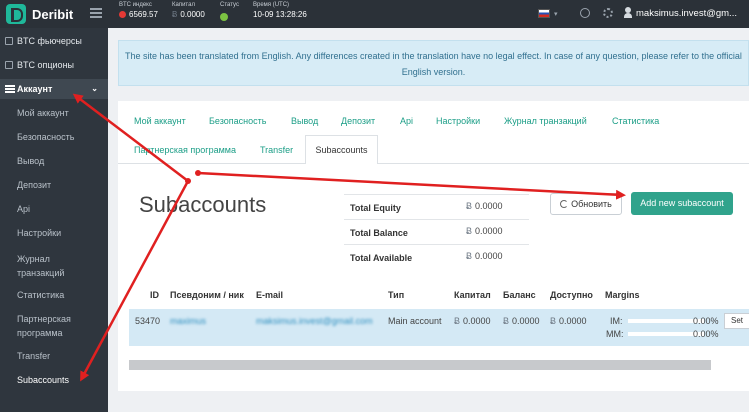  What do you see at coordinates (54, 113) in the screenshot?
I see `sidebar-item-my-account: Мой аккаунт` at bounding box center [54, 113].